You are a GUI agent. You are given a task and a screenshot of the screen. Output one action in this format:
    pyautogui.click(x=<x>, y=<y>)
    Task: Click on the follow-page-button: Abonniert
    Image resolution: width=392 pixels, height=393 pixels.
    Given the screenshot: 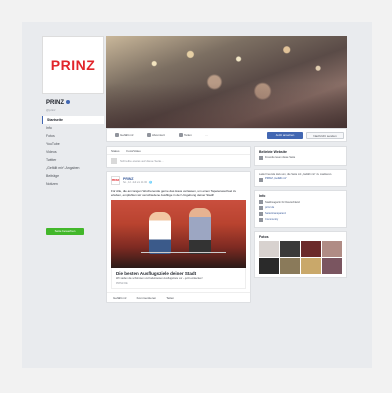 What is the action you would take?
    pyautogui.click(x=156, y=135)
    